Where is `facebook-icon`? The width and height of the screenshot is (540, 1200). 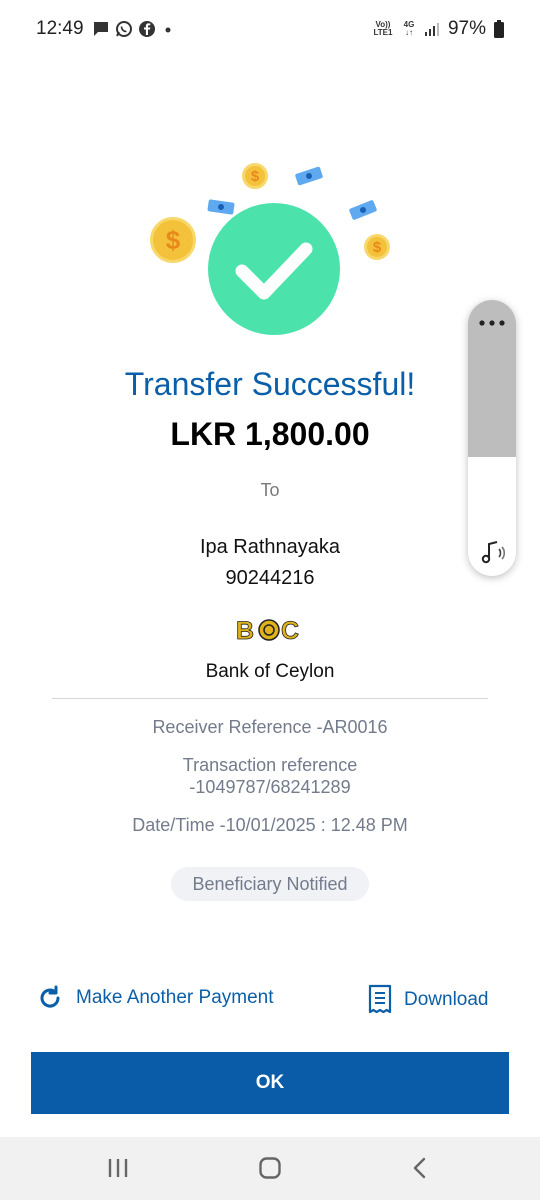 facebook-icon is located at coordinates (147, 29).